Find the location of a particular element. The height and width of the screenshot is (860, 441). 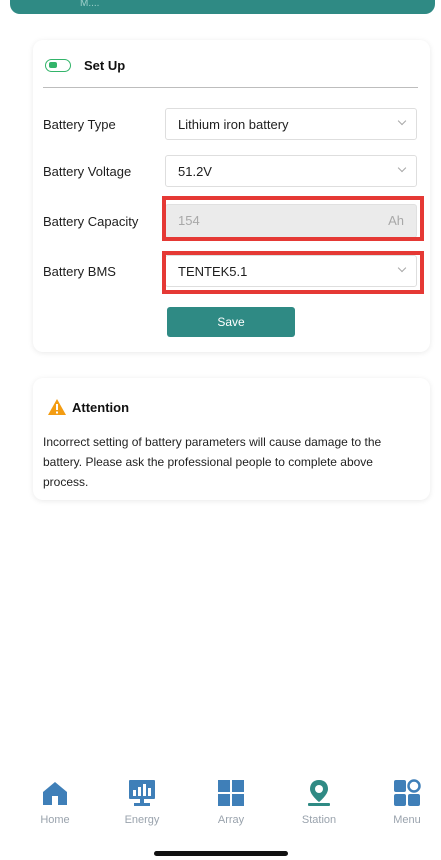

nav-array-label: Array is located at coordinates (231, 820).